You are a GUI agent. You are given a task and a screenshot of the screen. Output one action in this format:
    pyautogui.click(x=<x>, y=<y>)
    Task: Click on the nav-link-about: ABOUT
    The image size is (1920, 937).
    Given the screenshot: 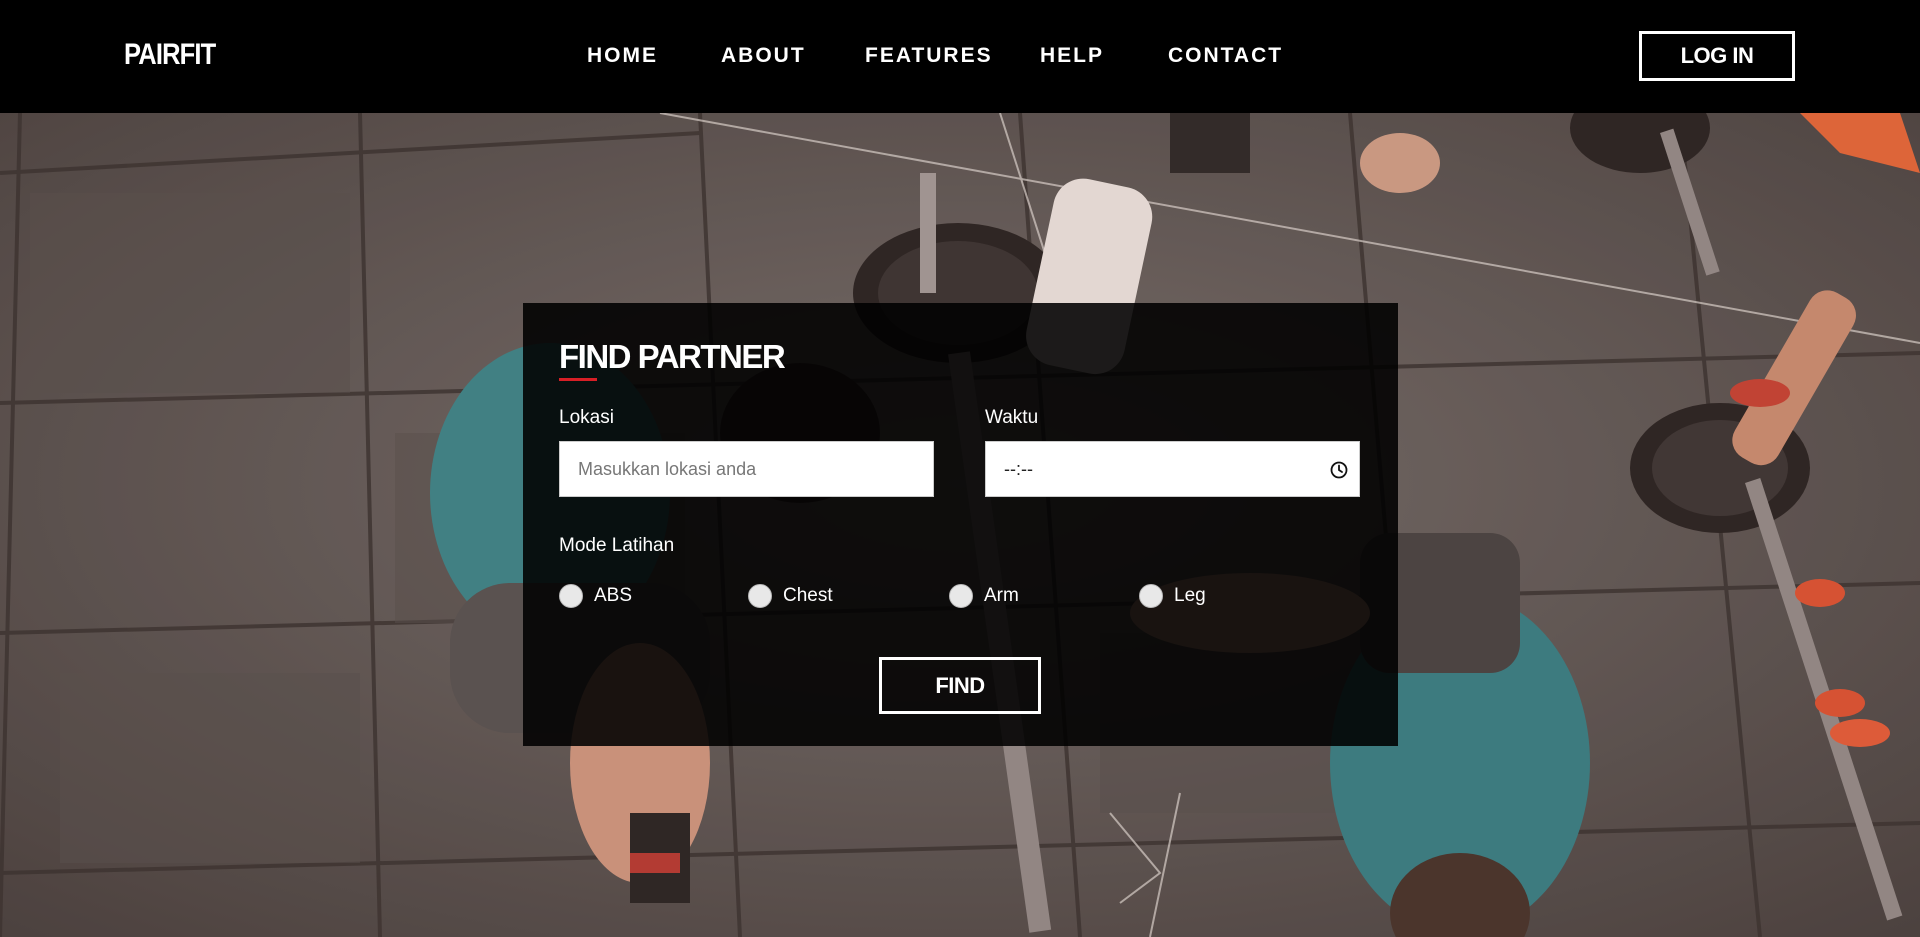 What is the action you would take?
    pyautogui.click(x=763, y=56)
    